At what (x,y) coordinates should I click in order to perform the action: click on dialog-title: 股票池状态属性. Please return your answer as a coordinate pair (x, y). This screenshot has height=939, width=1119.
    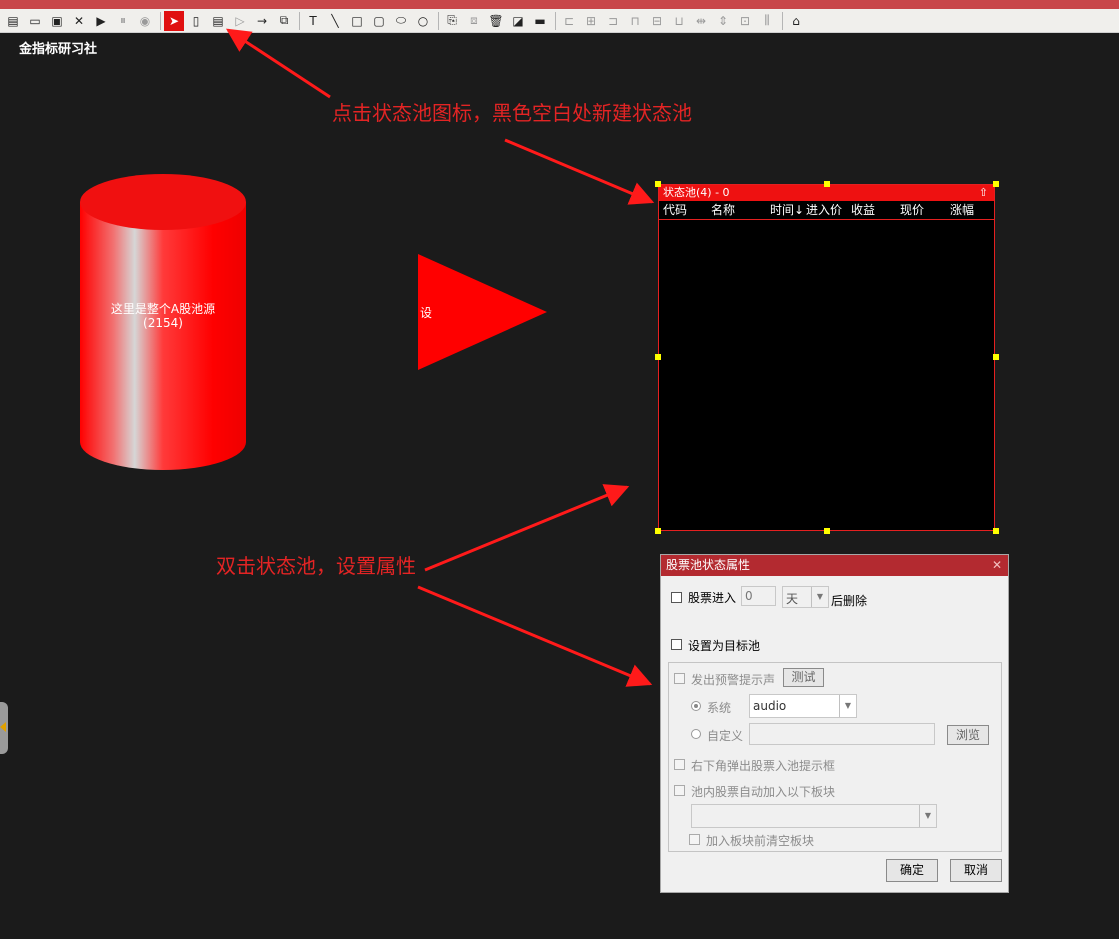
    Looking at the image, I should click on (708, 565).